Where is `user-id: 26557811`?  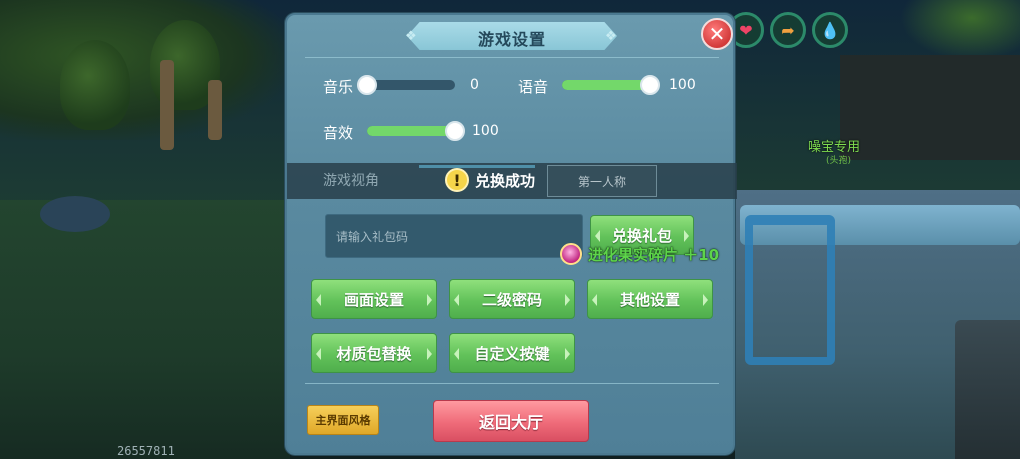 user-id: 26557811 is located at coordinates (146, 451).